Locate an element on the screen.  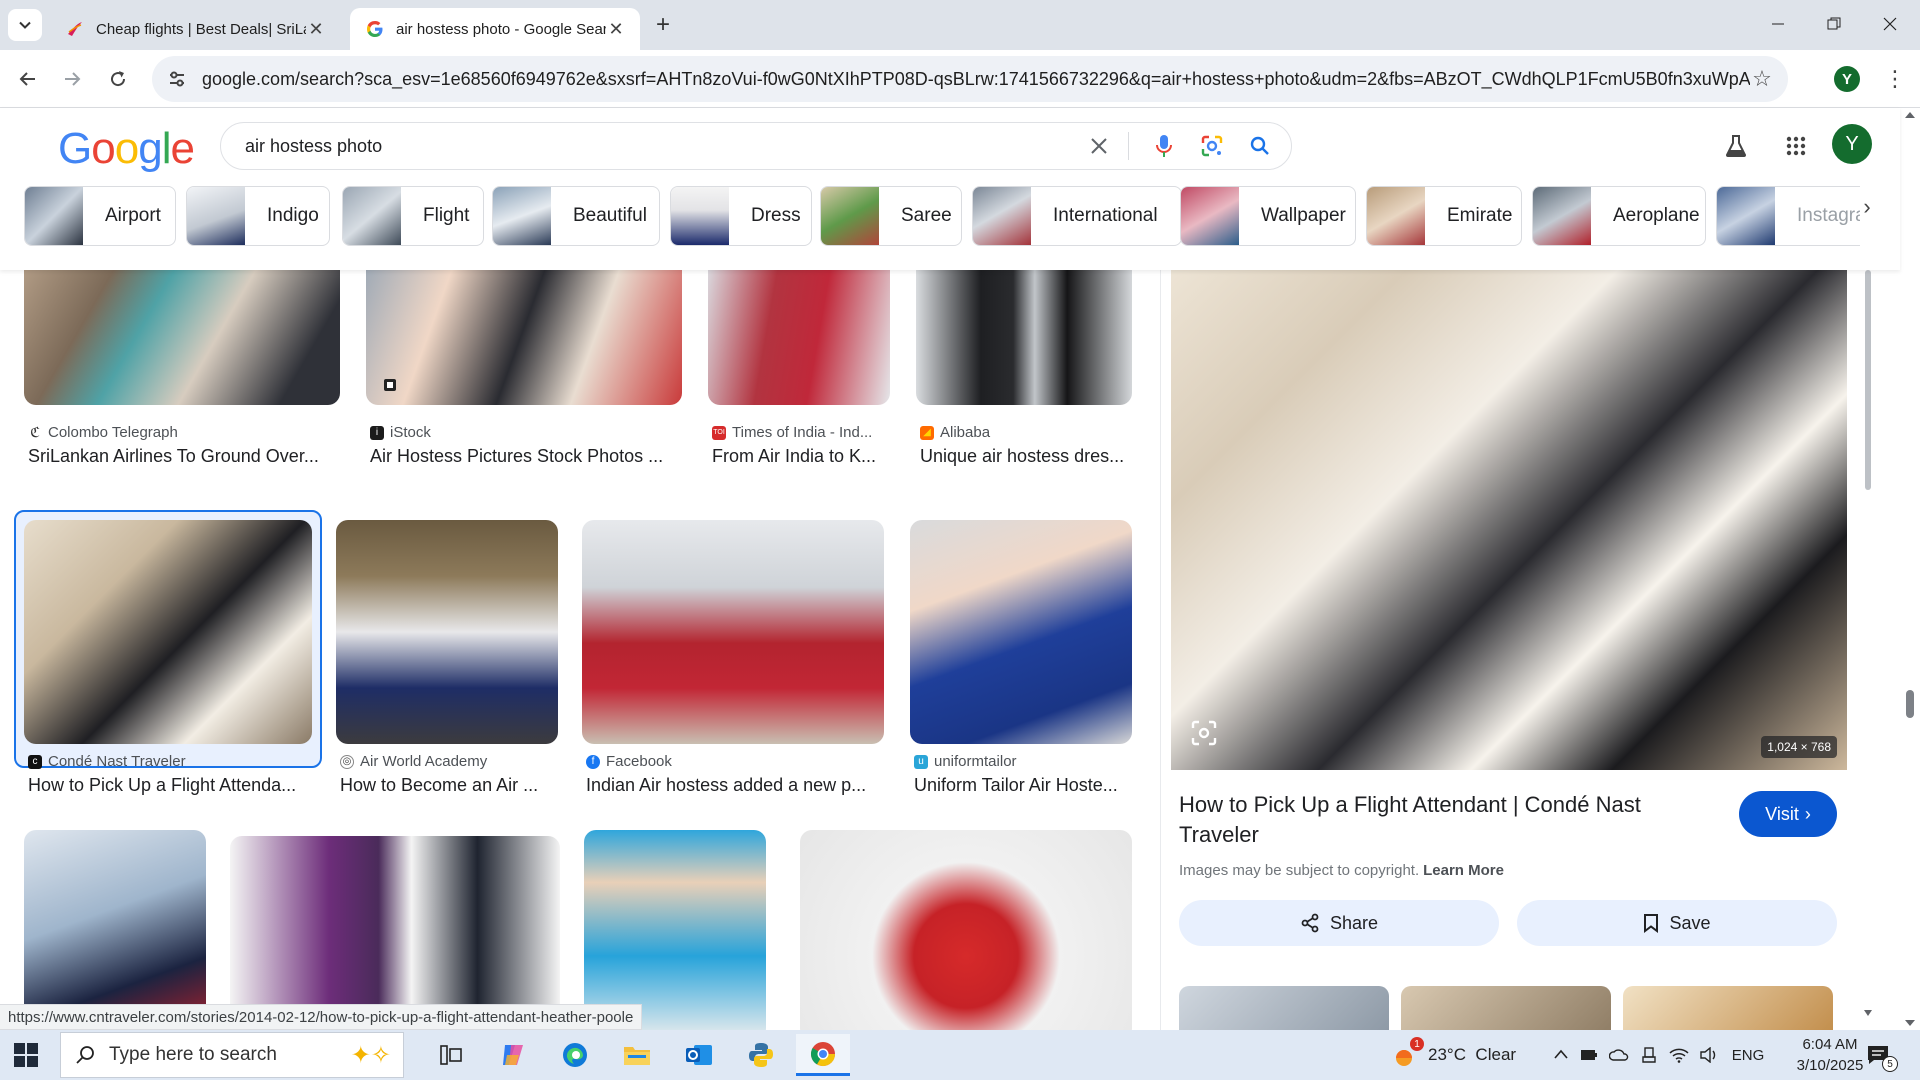
weather-widget: 1 23°C Clear is located at coordinates (1453, 1055).